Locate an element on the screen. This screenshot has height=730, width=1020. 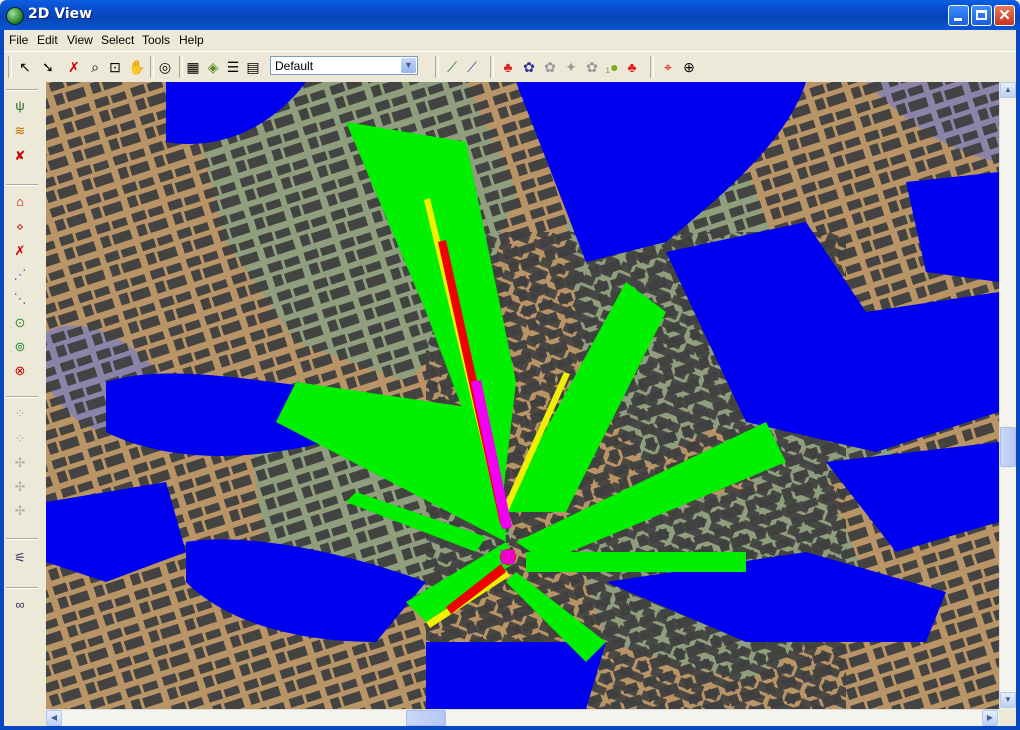
close-icon: ✕ is located at coordinates (1004, 15).